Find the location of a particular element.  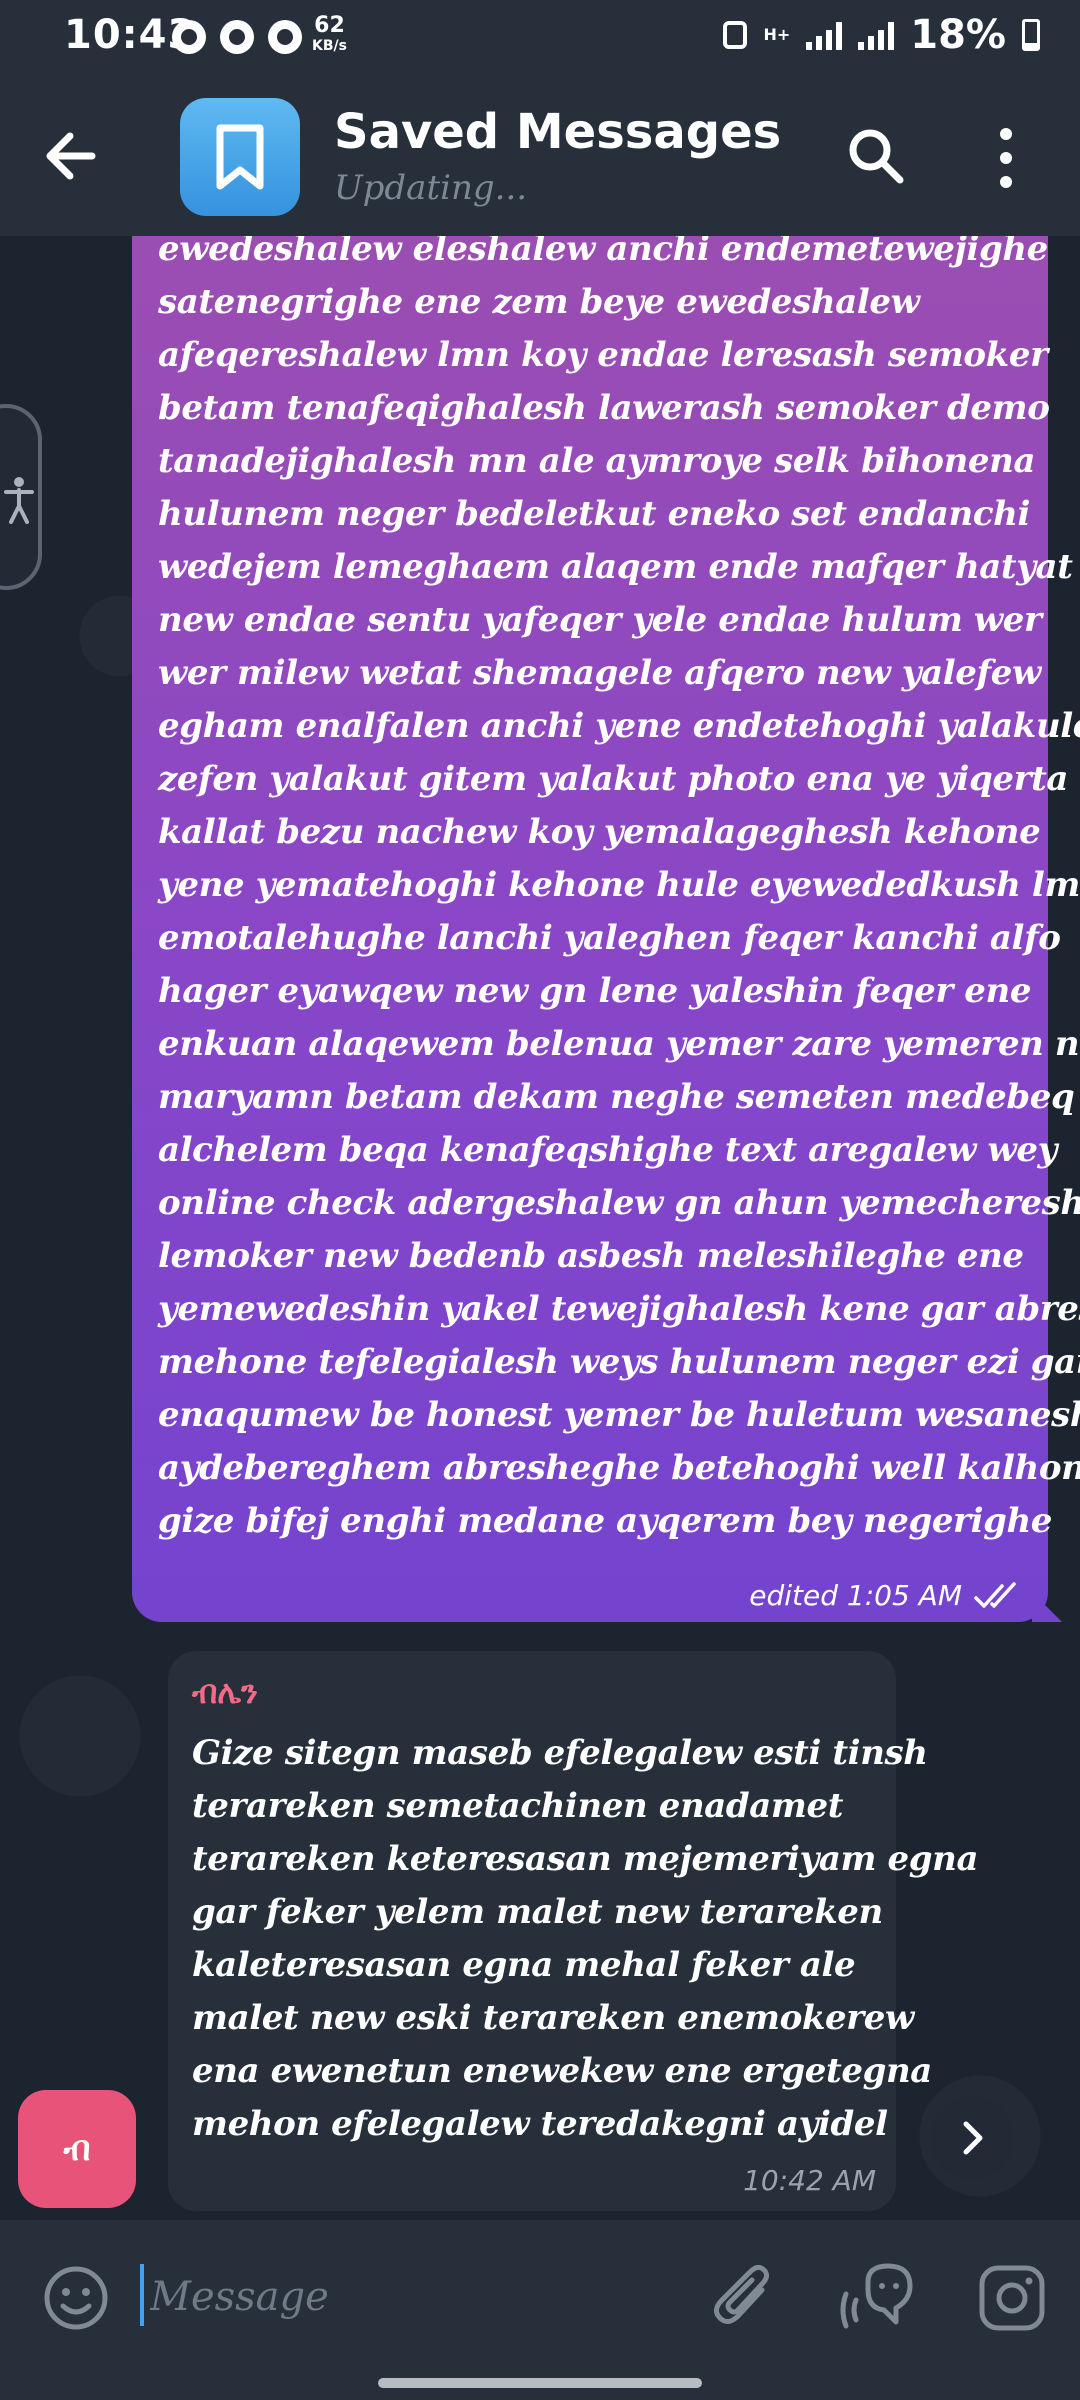

message-line: terareken keteresasan mejemeriyam egna is located at coordinates (585, 1859).